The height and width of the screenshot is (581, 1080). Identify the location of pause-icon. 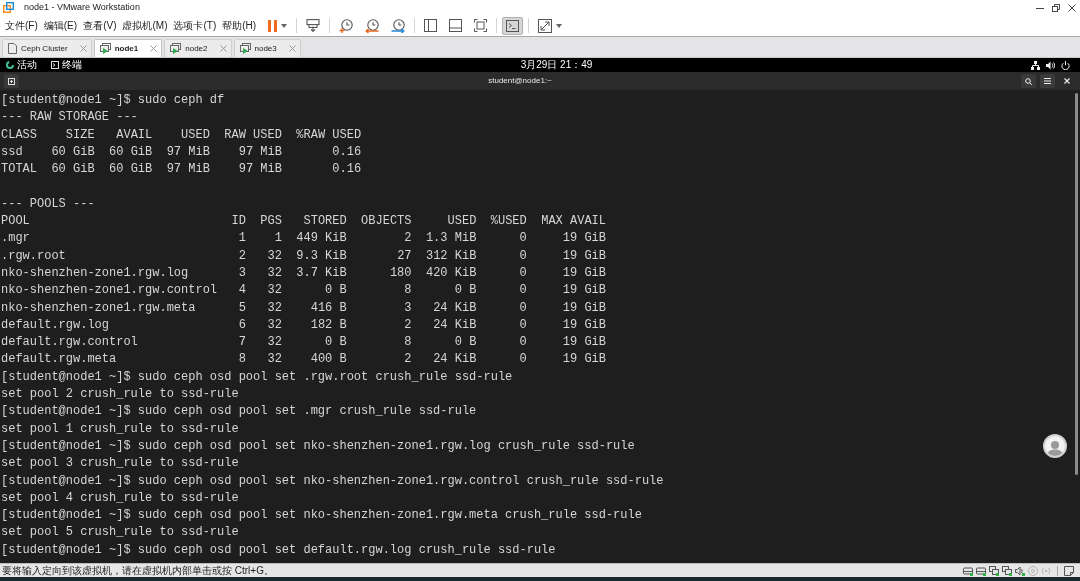
(273, 25).